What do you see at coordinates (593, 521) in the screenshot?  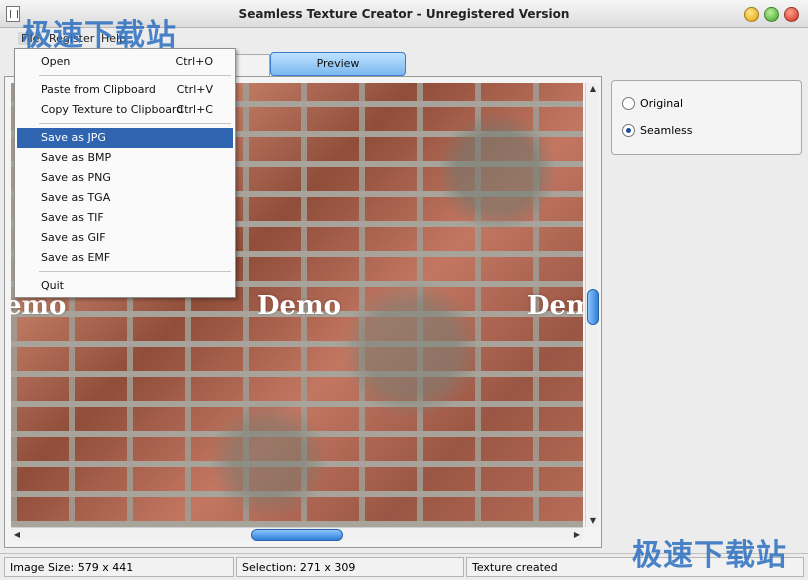 I see `scroll-down-icon: ▼` at bounding box center [593, 521].